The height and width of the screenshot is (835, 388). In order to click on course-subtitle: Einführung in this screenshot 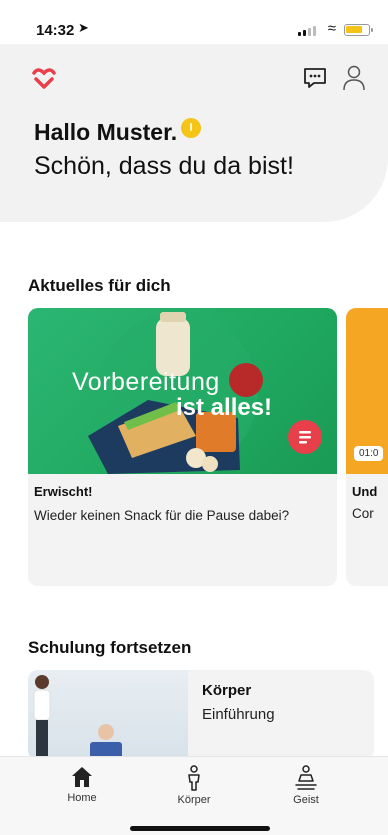, I will do `click(238, 714)`.